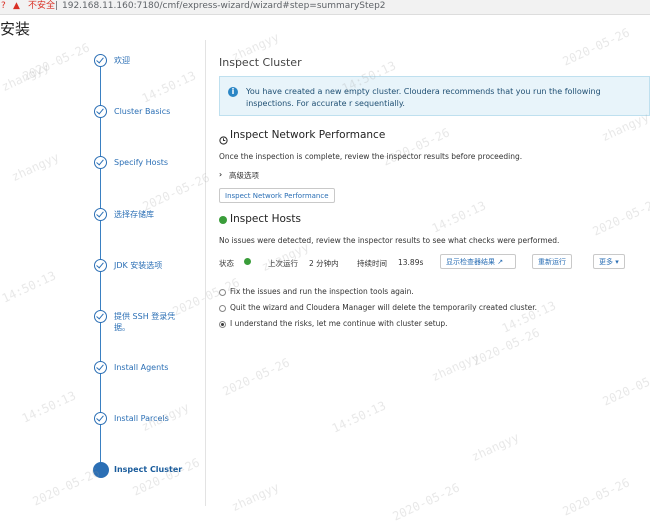 Image resolution: width=650 pixels, height=524 pixels. Describe the element at coordinates (122, 60) in the screenshot. I see `step-label: 欢迎` at that location.